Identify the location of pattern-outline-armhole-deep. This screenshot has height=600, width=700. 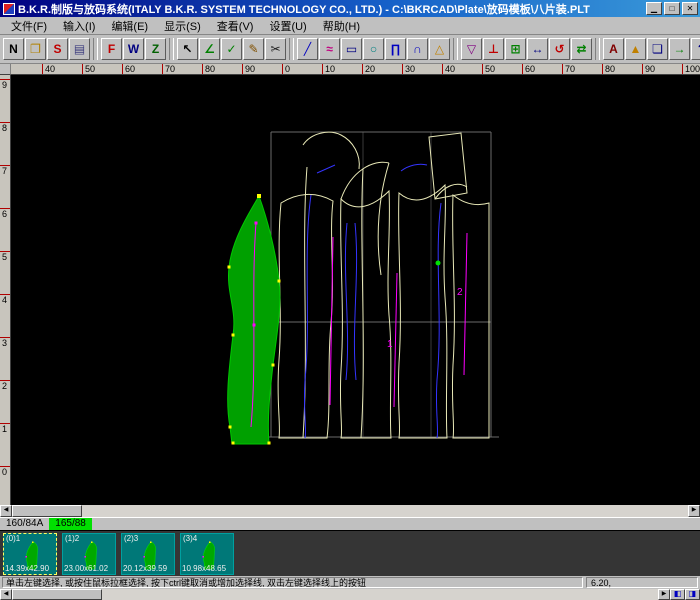
(383, 219).